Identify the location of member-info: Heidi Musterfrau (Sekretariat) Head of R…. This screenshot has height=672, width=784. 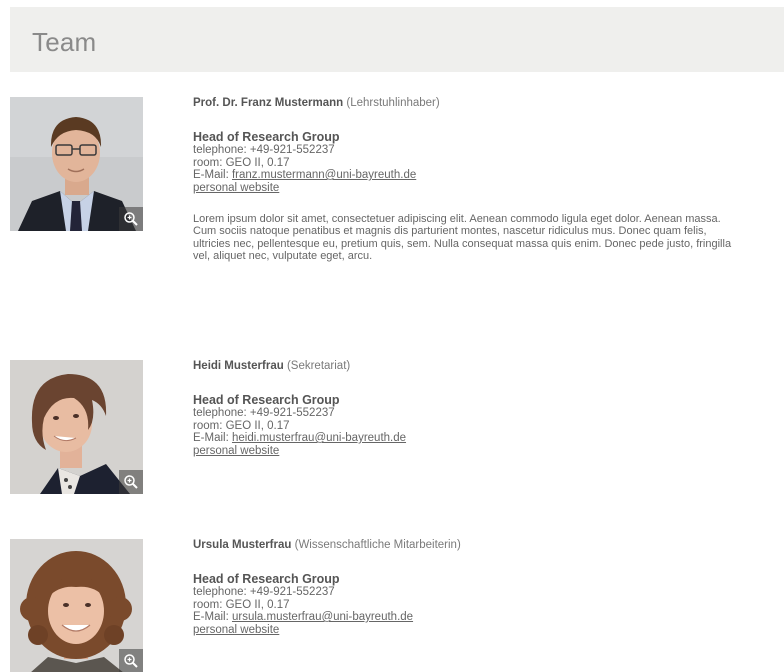
(473, 408).